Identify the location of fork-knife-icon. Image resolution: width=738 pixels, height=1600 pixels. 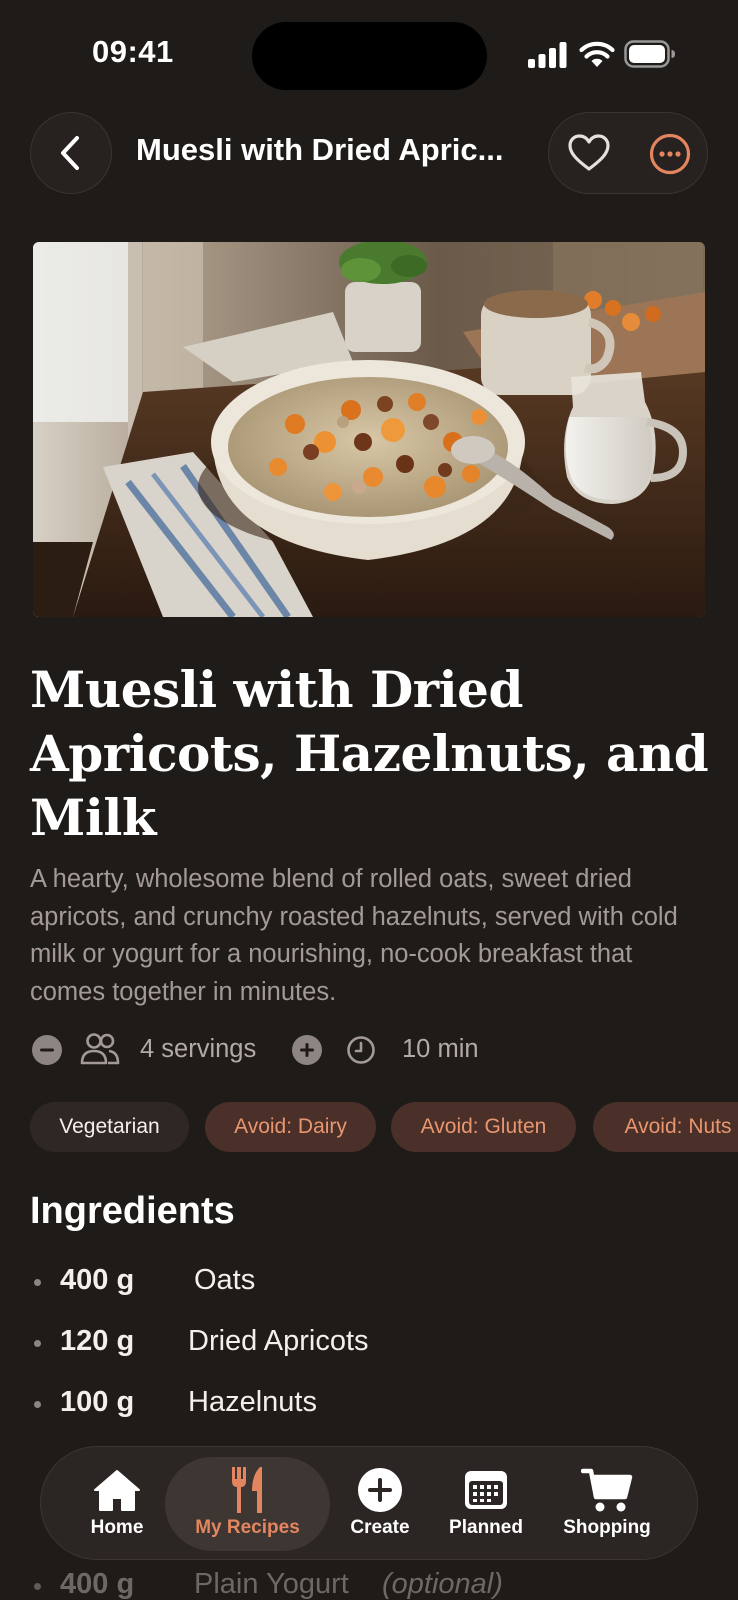
(248, 1490).